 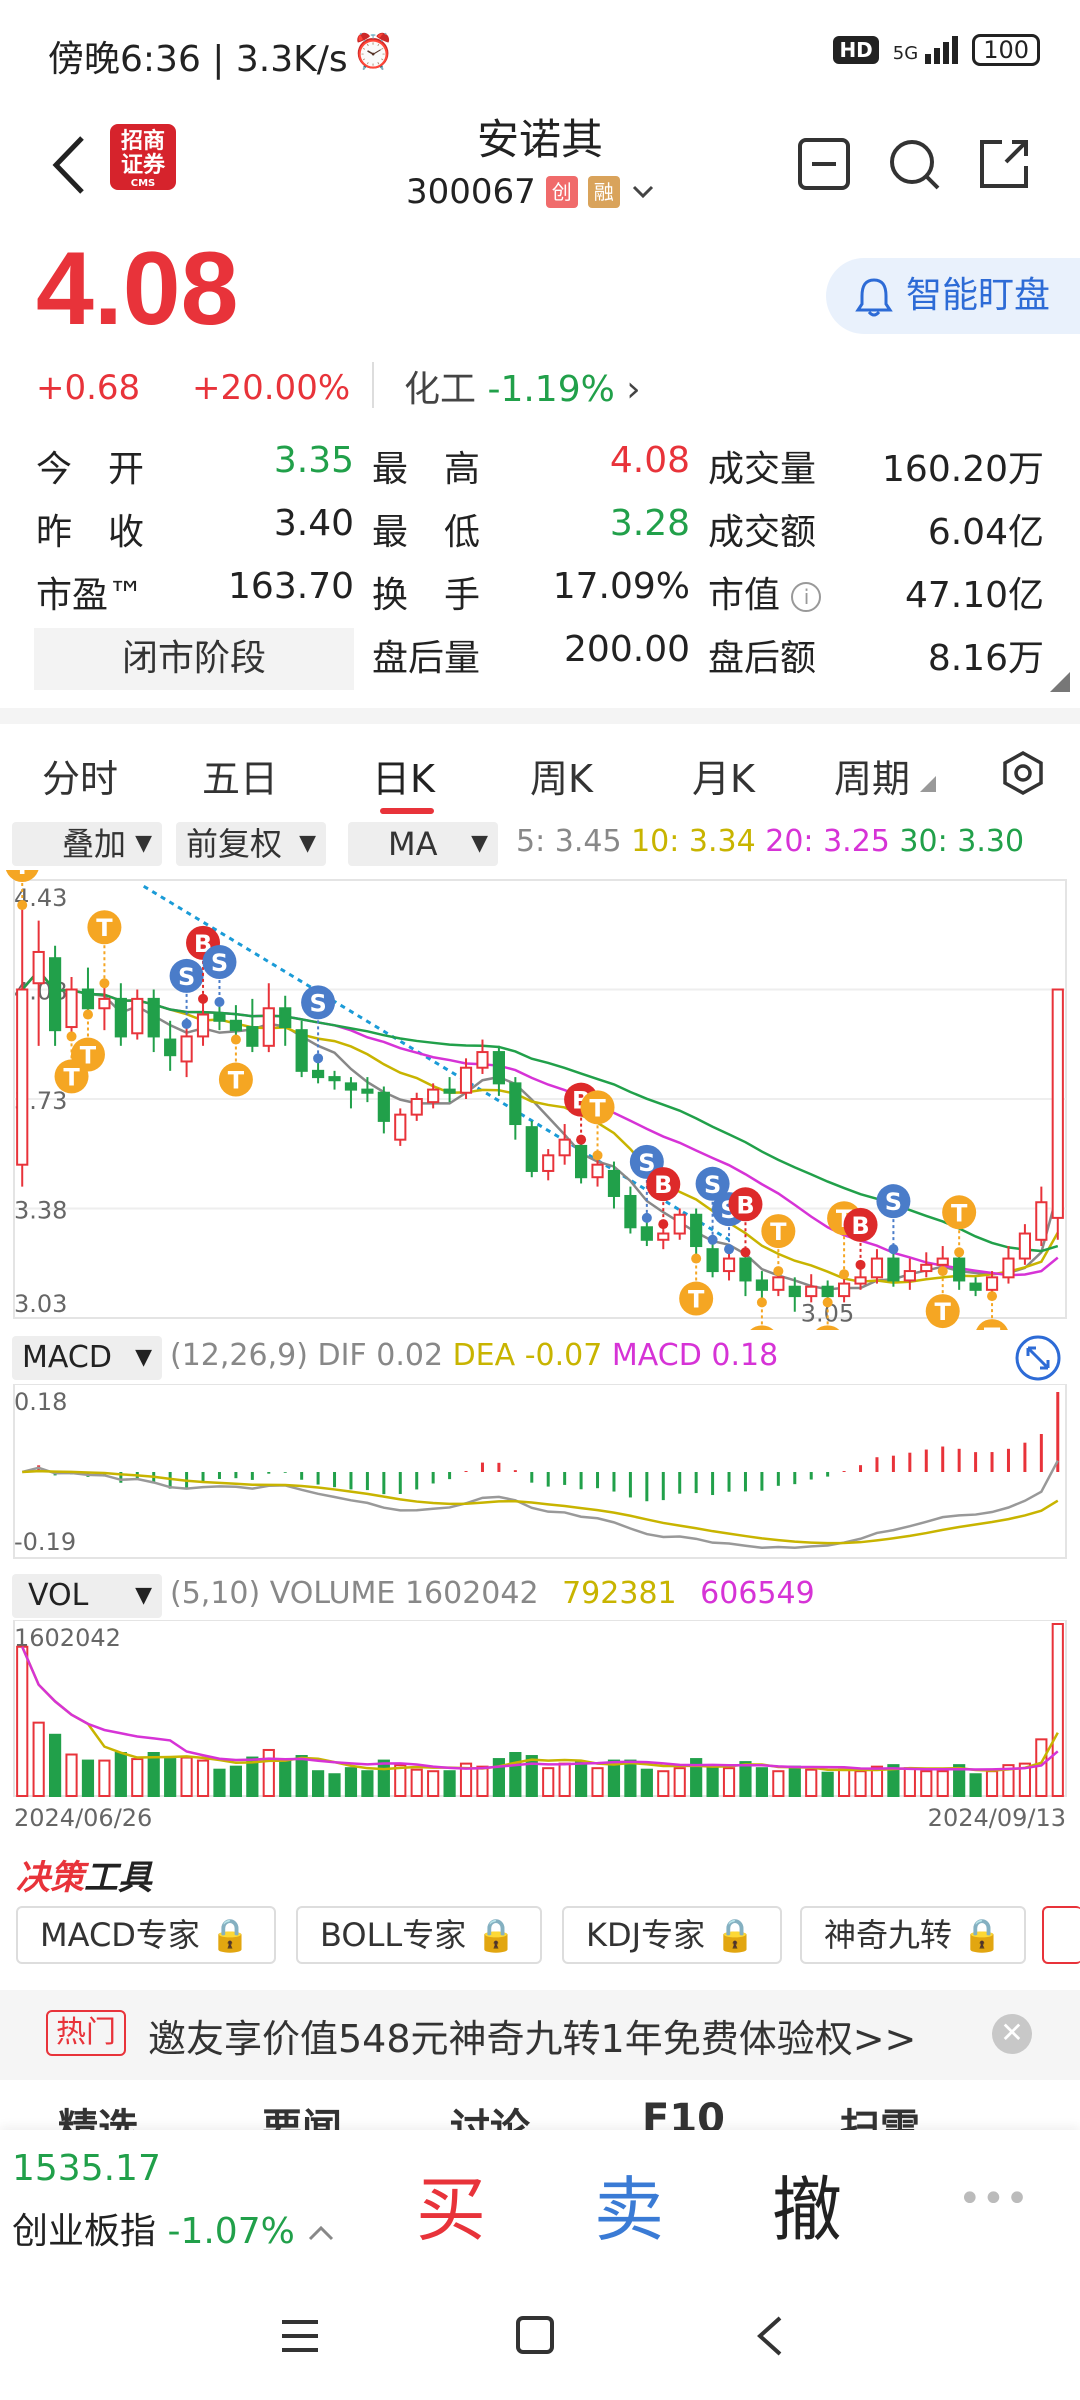 What do you see at coordinates (672, 1935) in the screenshot?
I see `kdj-expert-button: KDJ专家 🔒` at bounding box center [672, 1935].